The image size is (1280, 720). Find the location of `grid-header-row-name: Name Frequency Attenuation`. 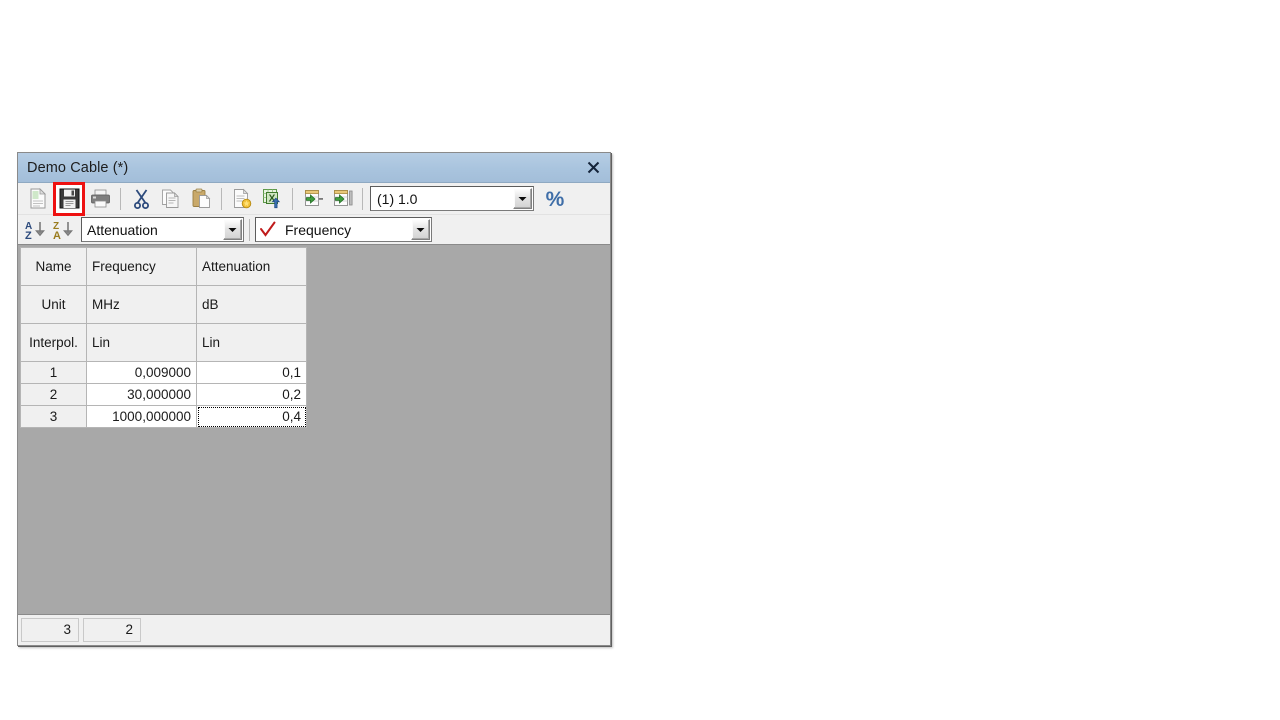

grid-header-row-name: Name Frequency Attenuation is located at coordinates (163, 266).